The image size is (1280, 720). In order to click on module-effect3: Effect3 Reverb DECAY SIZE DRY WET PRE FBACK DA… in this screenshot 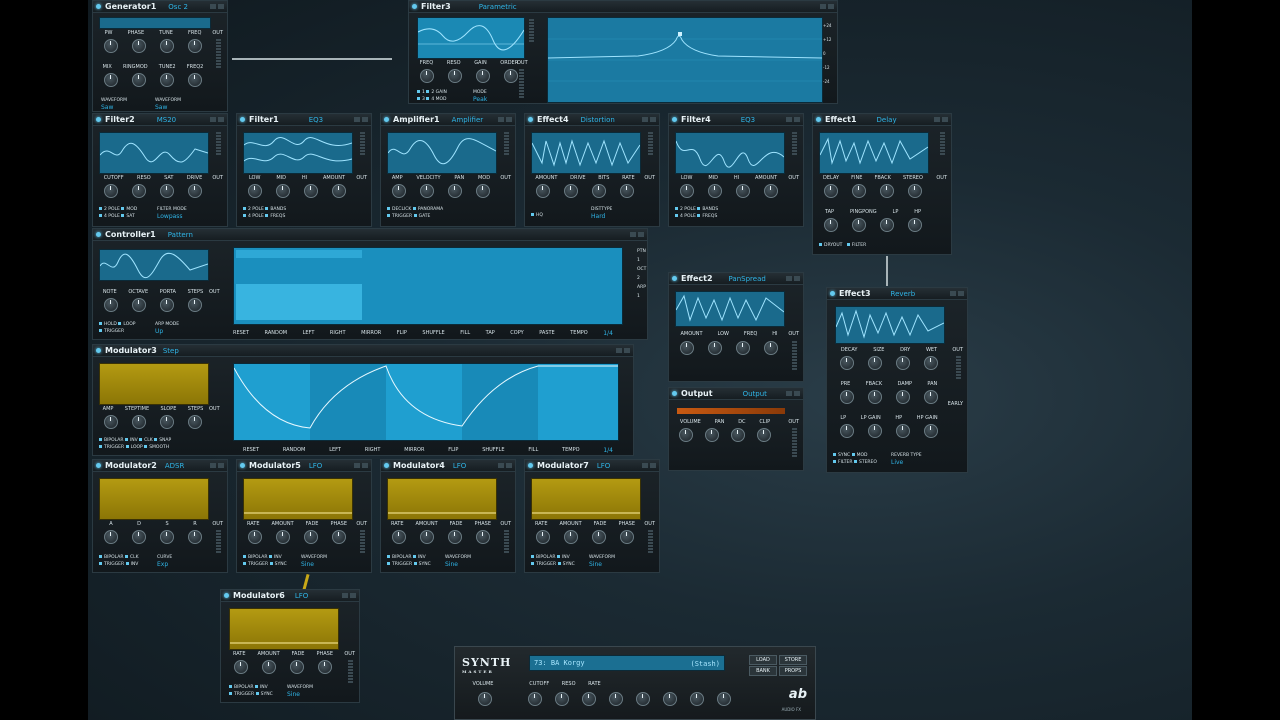, I will do `click(897, 380)`.